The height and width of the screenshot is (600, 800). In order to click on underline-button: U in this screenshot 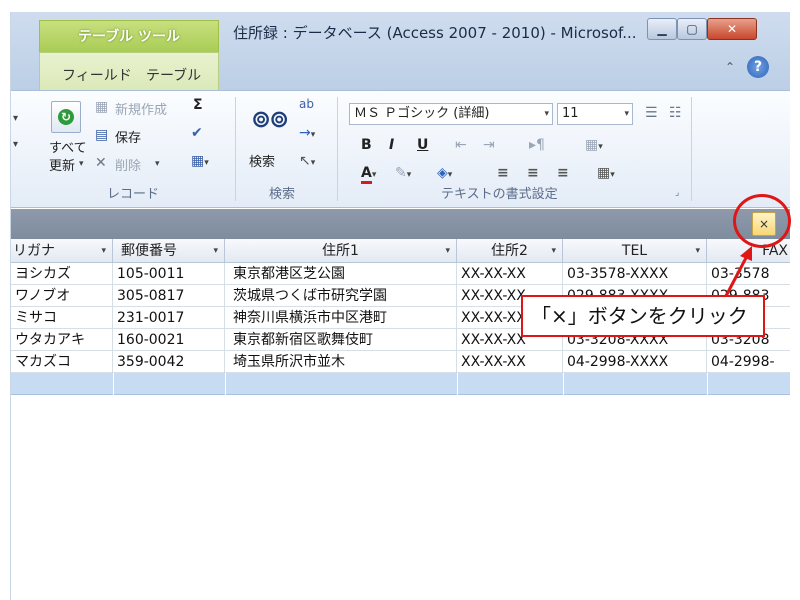, I will do `click(422, 145)`.